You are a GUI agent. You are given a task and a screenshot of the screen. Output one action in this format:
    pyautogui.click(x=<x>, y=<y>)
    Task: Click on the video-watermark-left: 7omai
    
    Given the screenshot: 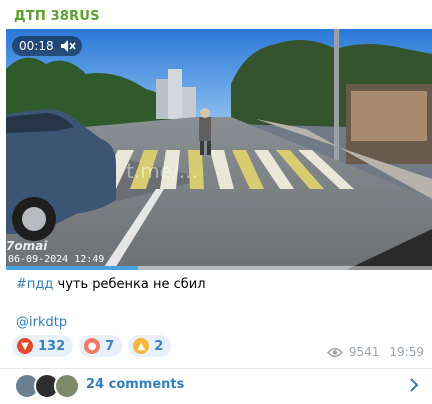 What is the action you would take?
    pyautogui.click(x=27, y=246)
    